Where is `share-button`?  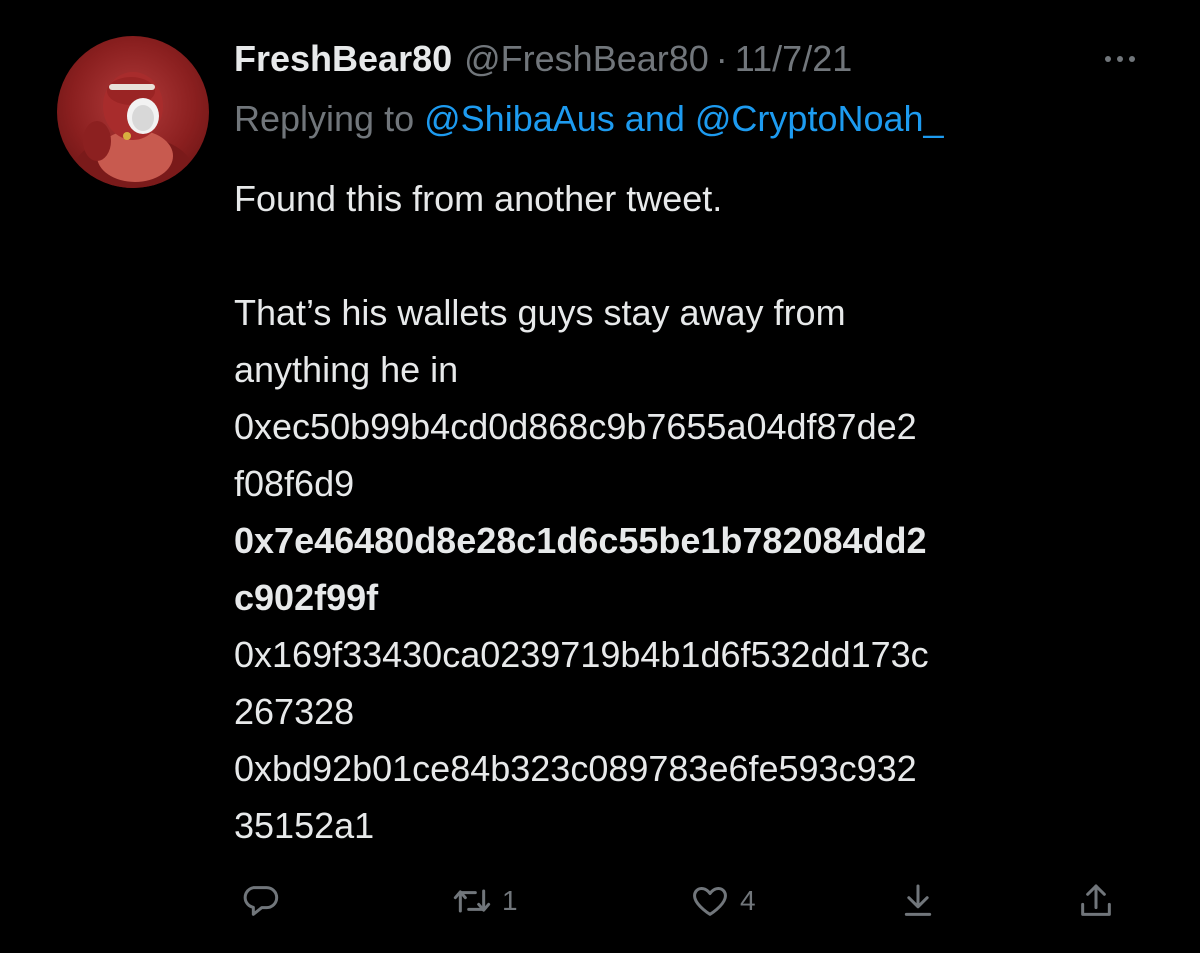 share-button is located at coordinates (1096, 901).